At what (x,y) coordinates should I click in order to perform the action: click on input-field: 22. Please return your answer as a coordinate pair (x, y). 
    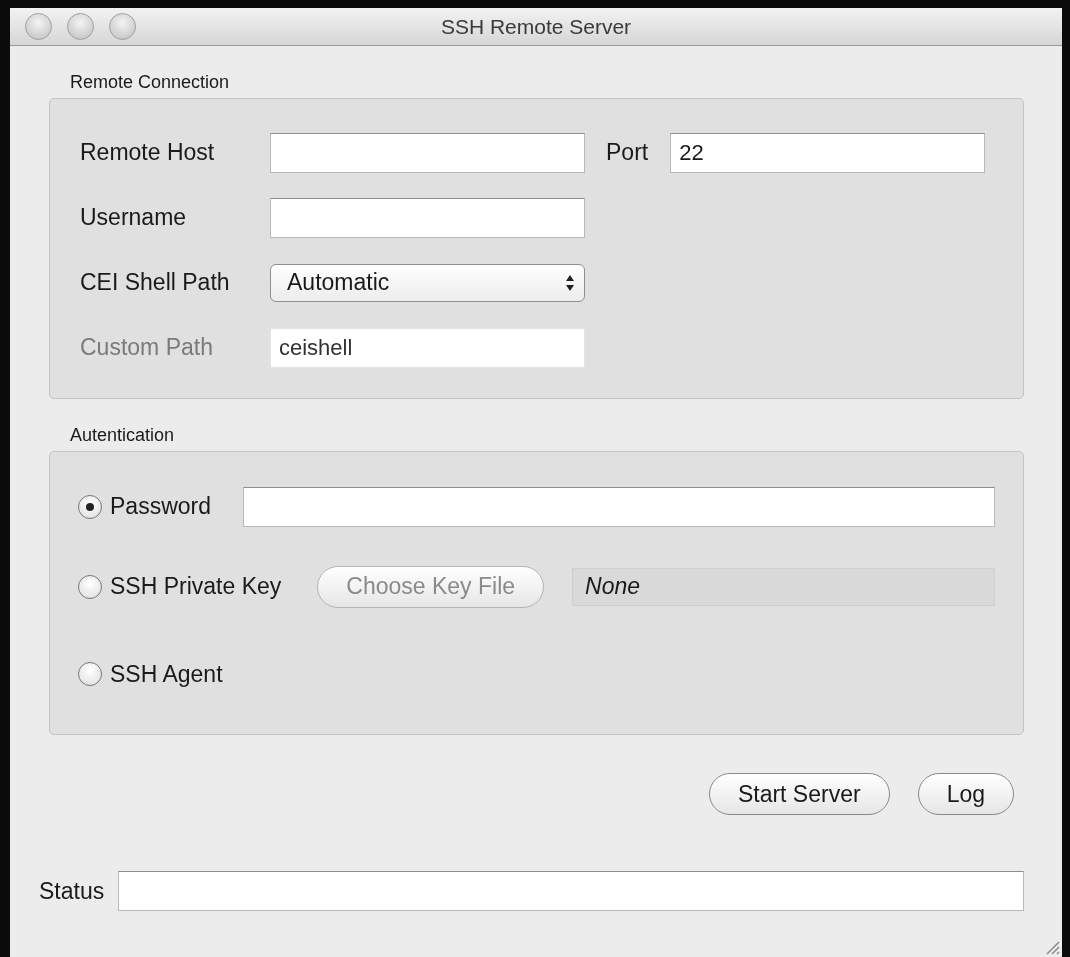
    Looking at the image, I should click on (828, 152).